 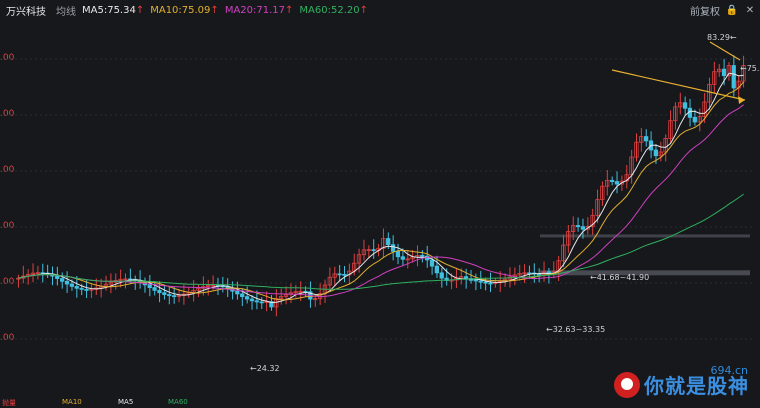 What do you see at coordinates (732, 11) in the screenshot?
I see `lock-icon: 🔒` at bounding box center [732, 11].